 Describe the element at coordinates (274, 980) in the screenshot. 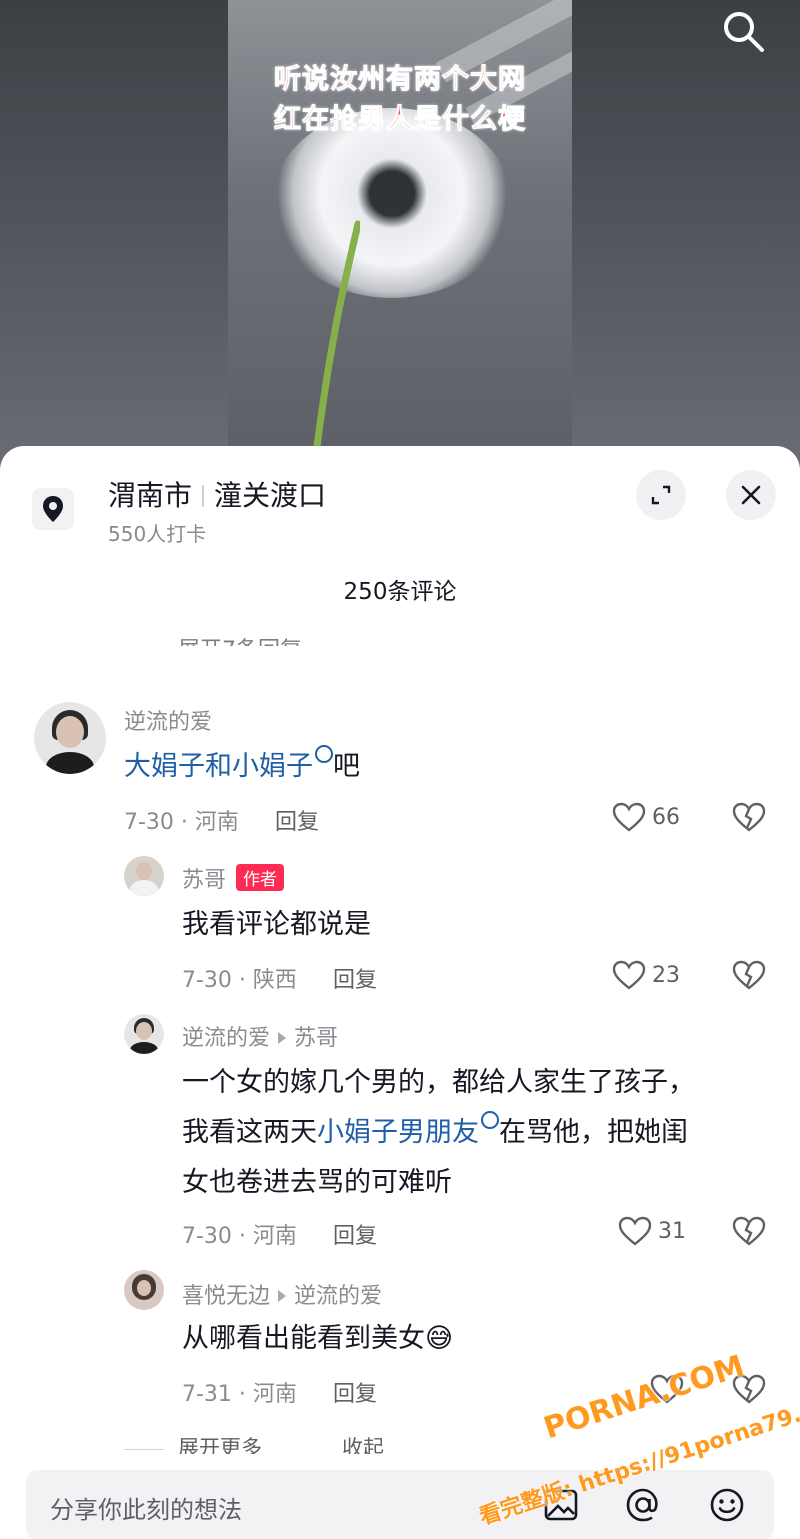

I see `comment-region: 陕西` at that location.